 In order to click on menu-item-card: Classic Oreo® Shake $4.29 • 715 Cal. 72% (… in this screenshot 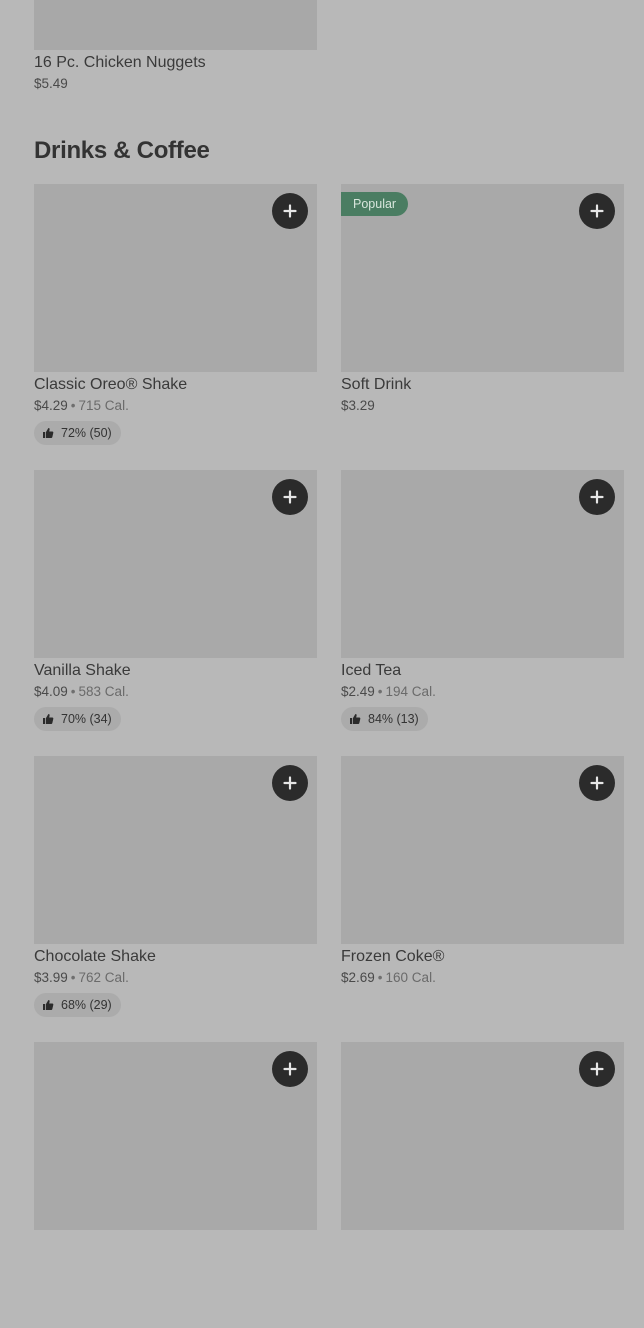, I will do `click(175, 327)`.